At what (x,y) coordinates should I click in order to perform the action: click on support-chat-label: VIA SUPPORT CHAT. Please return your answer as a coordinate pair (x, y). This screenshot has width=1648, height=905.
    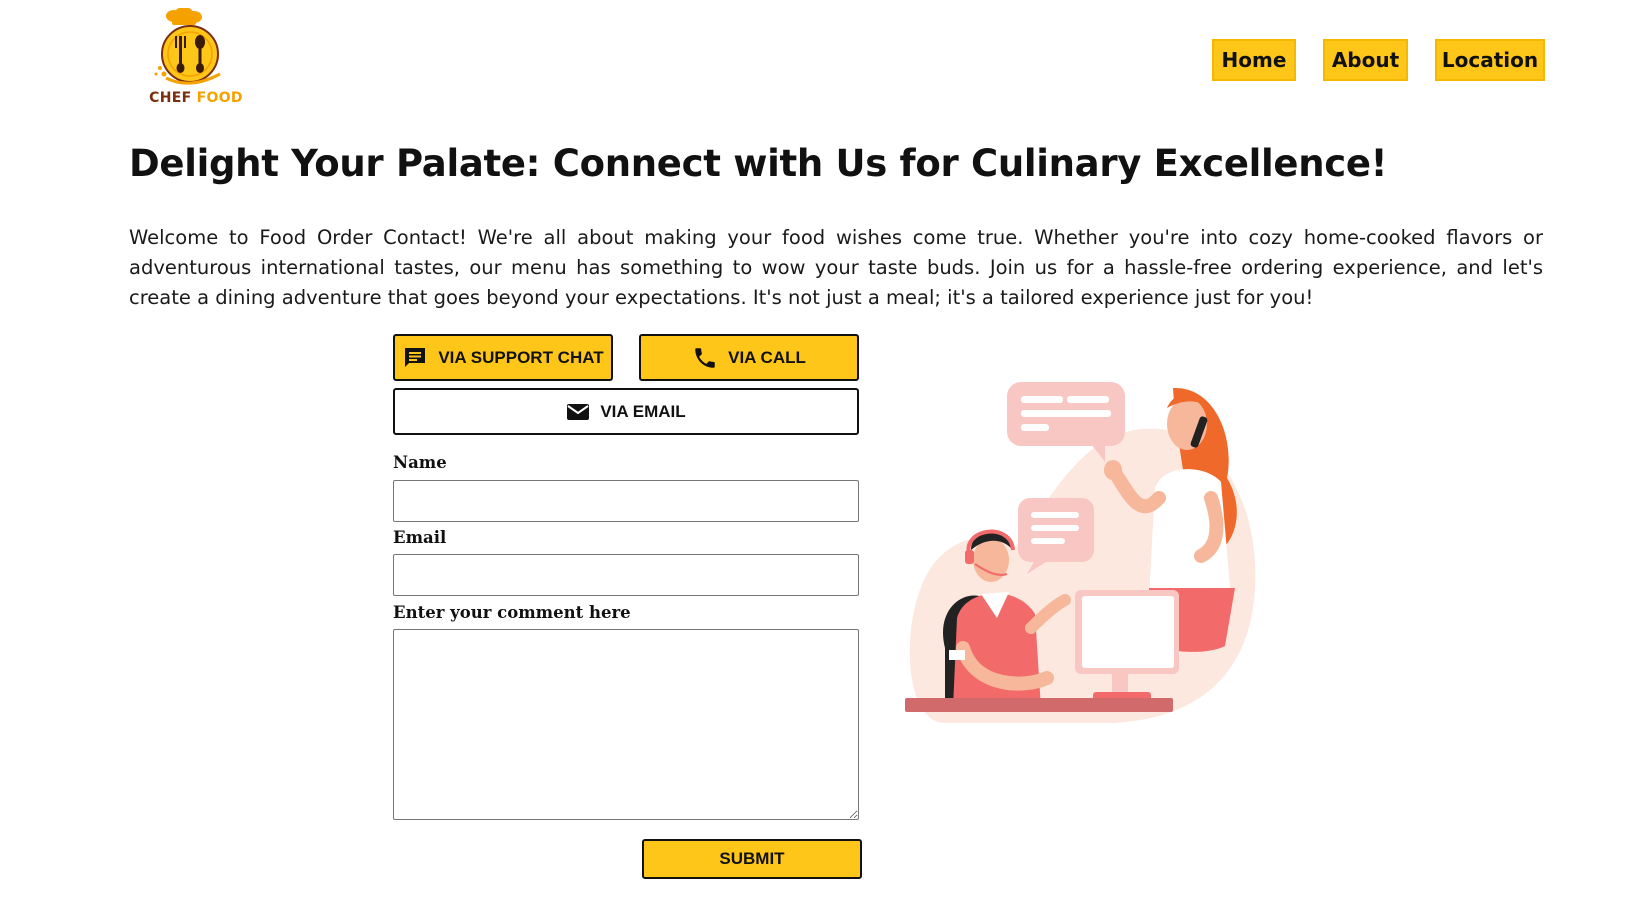
    Looking at the image, I should click on (521, 357).